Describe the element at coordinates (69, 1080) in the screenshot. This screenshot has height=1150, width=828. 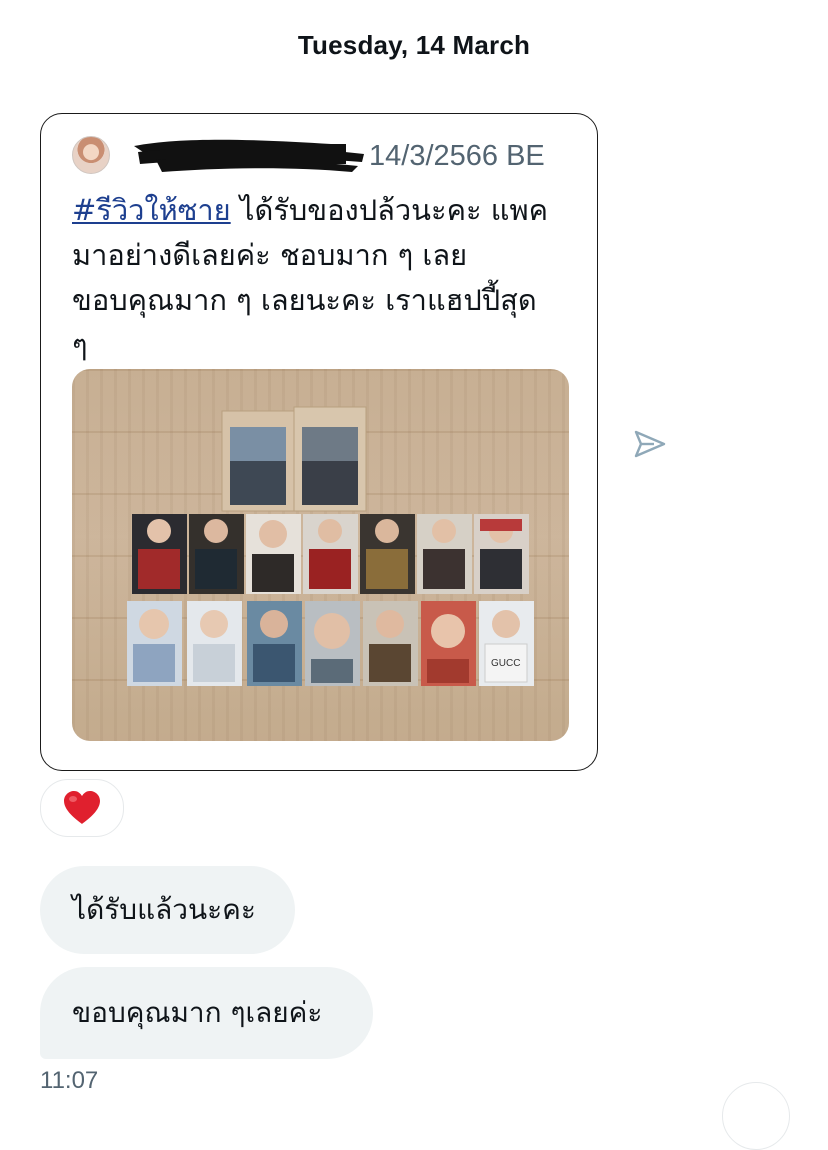
I see `message-timestamp: 11:07` at that location.